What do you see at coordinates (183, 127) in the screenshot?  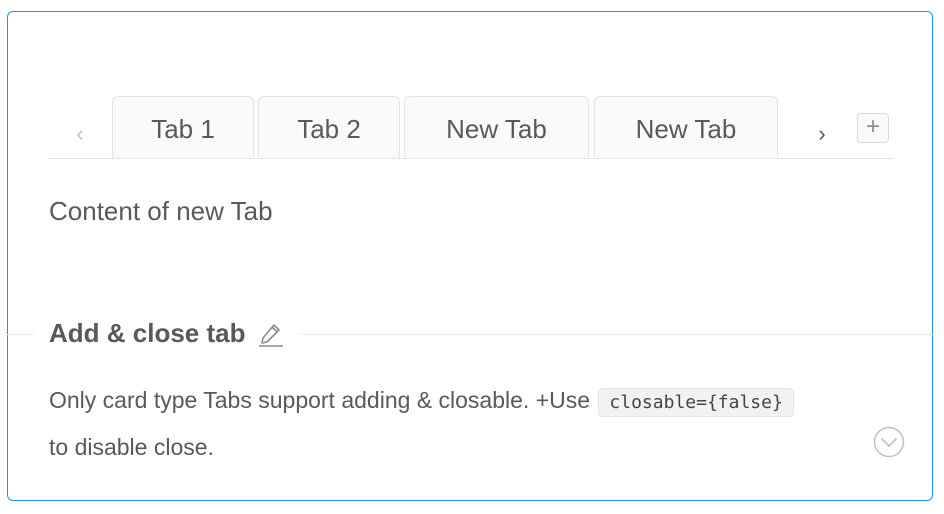 I see `tab-1: Tab 1` at bounding box center [183, 127].